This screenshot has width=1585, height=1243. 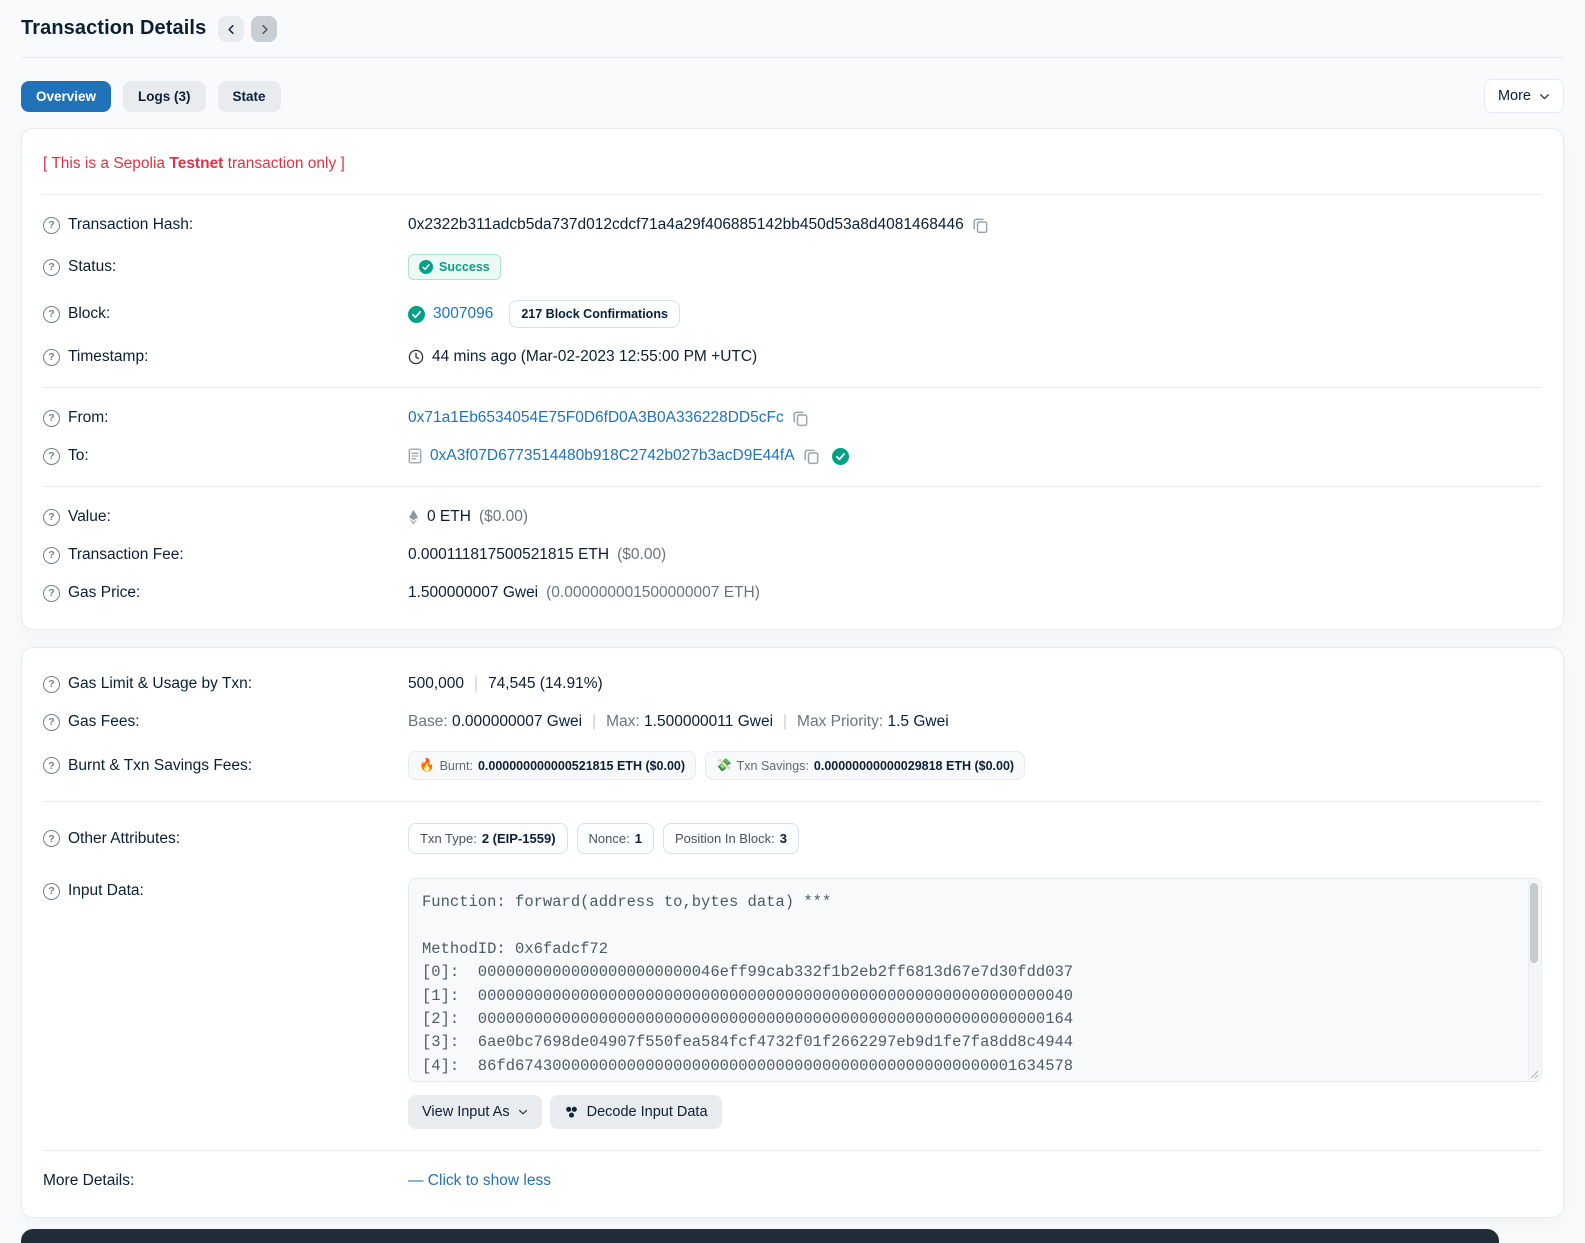 I want to click on tab-overview: Overview, so click(x=66, y=96).